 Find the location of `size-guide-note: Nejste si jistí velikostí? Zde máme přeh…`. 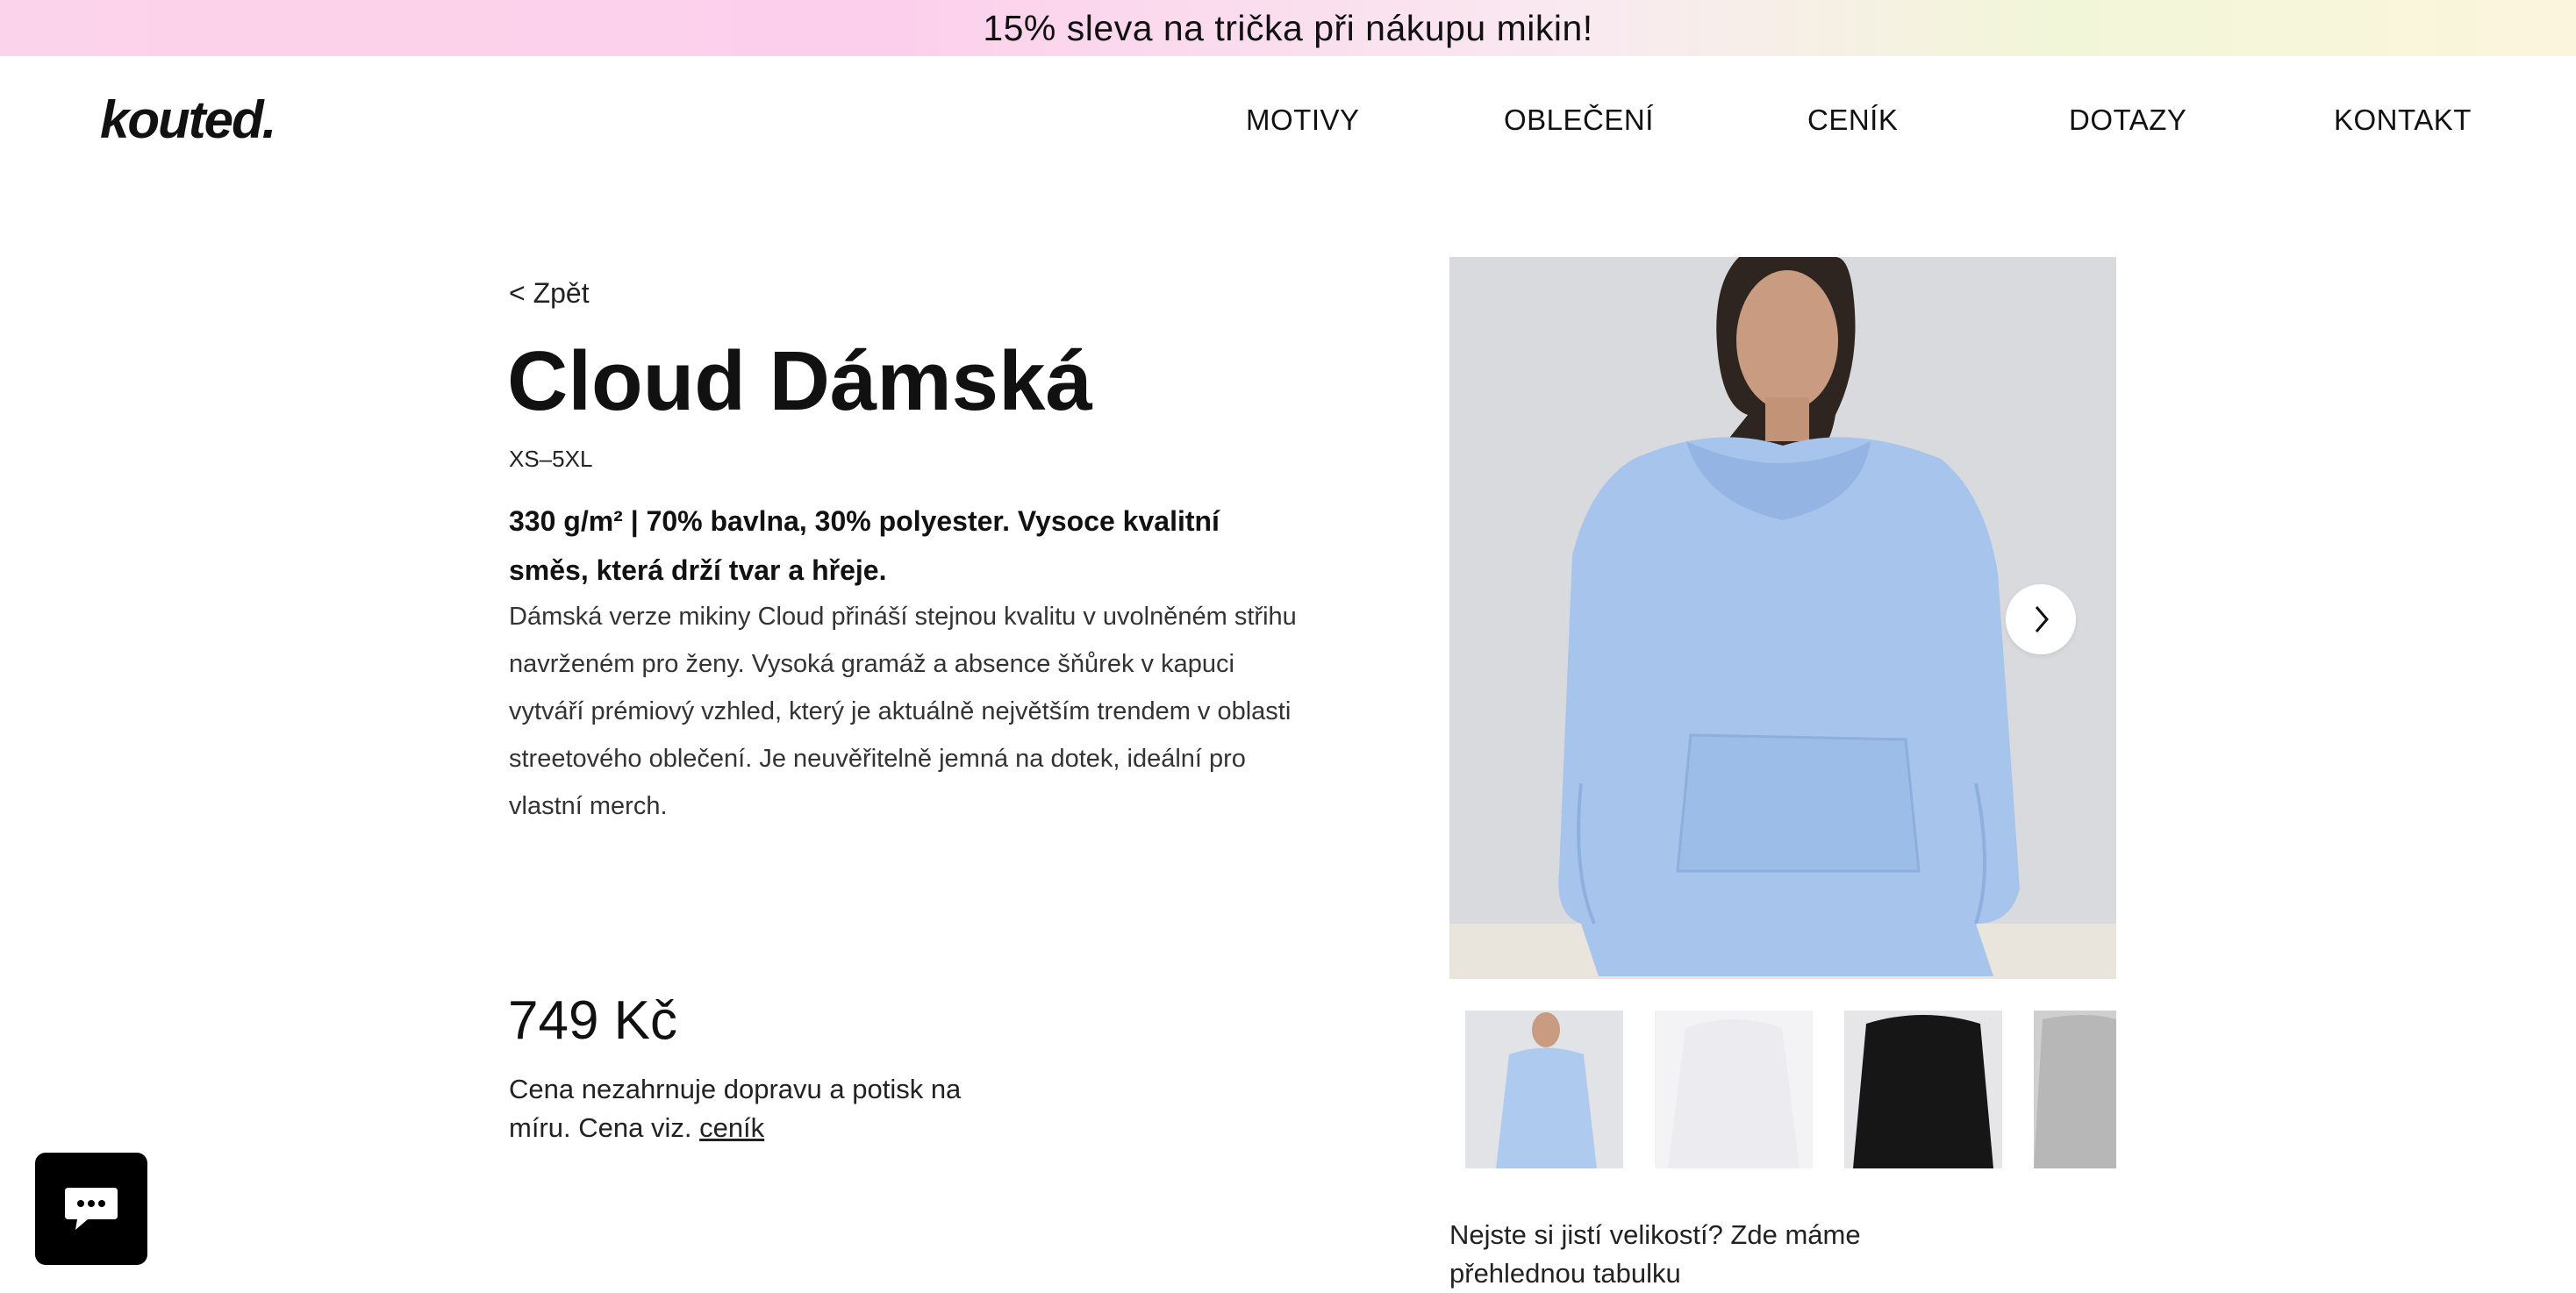

size-guide-note: Nejste si jistí velikostí? Zde máme přeh… is located at coordinates (1695, 1254).